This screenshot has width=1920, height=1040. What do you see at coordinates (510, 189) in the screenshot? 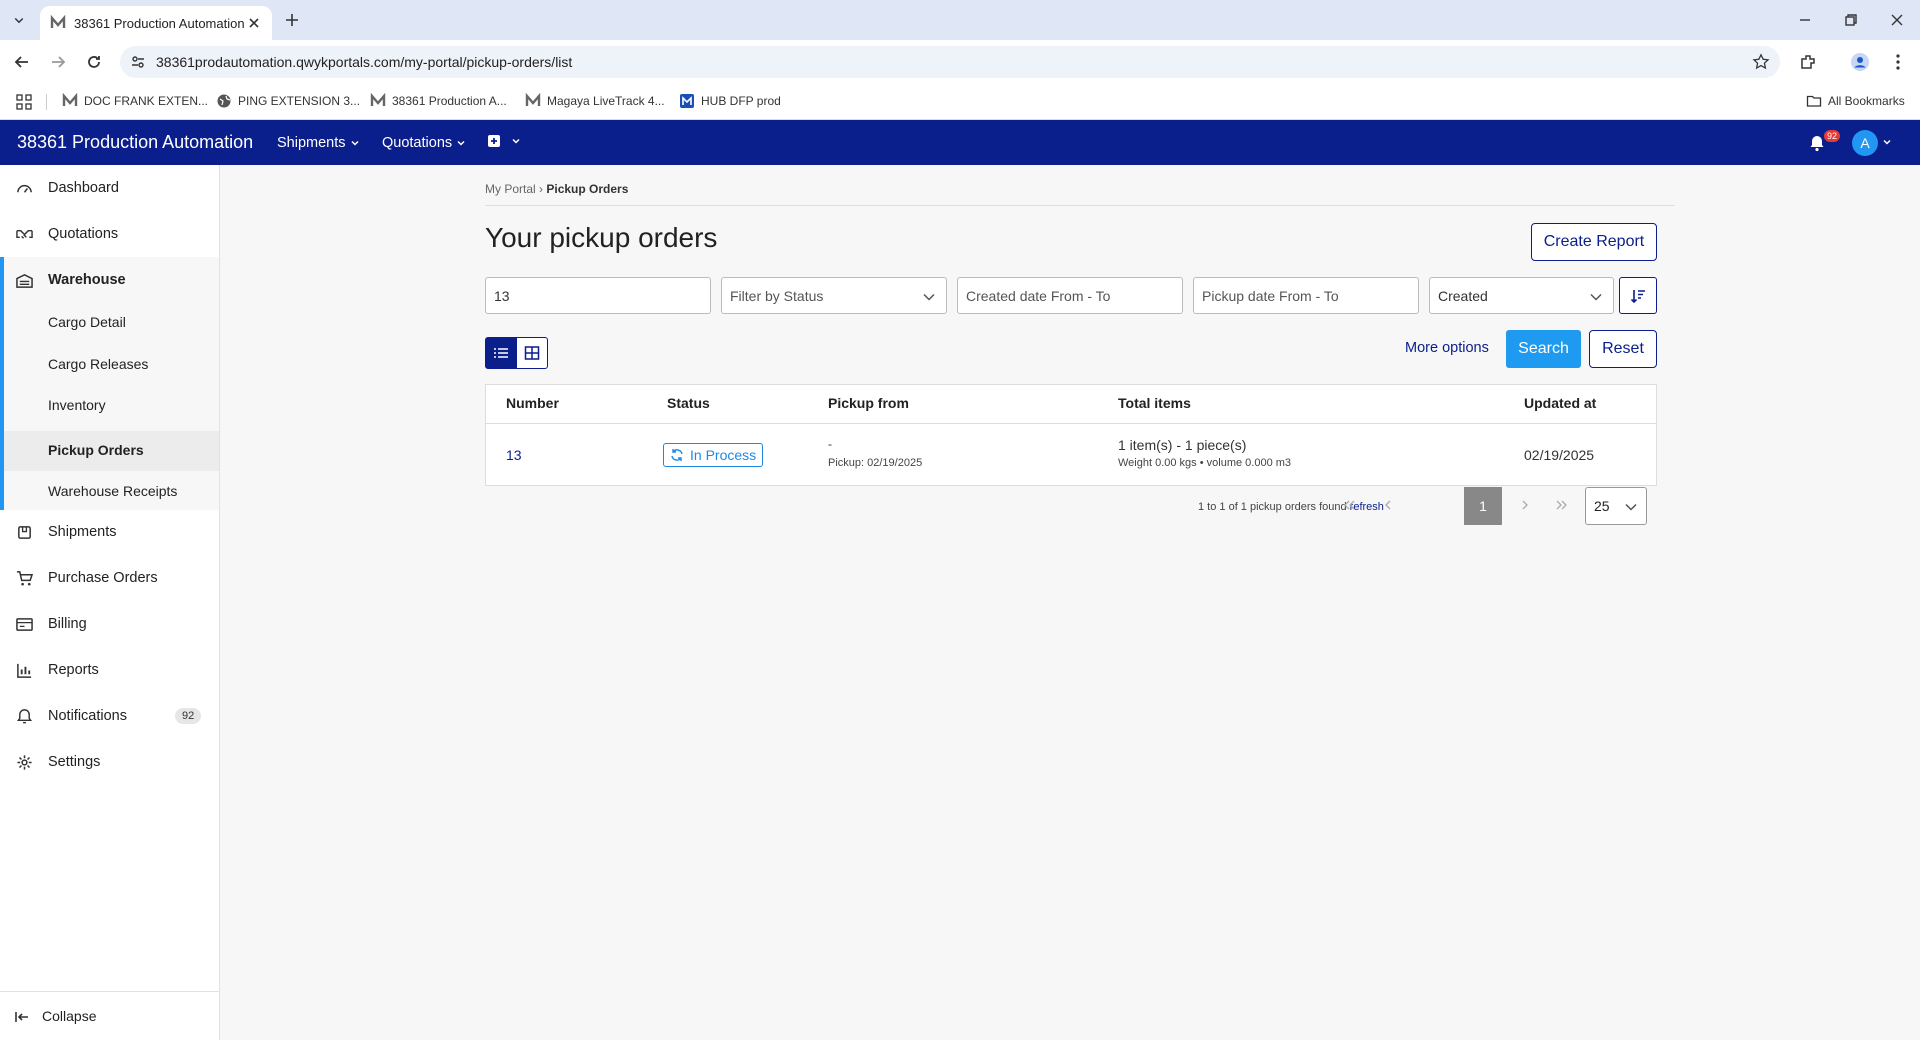
I see `breadcrumb-root: My Portal` at bounding box center [510, 189].